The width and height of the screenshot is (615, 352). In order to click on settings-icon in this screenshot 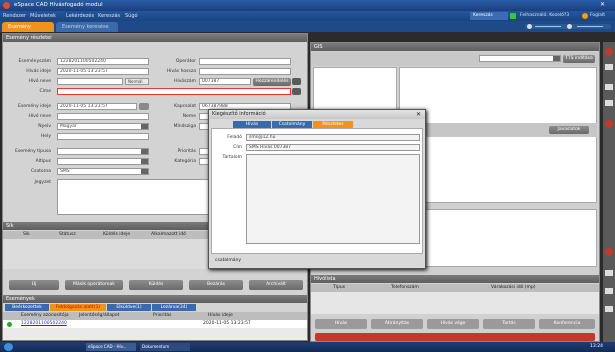, I will do `click(609, 67)`.